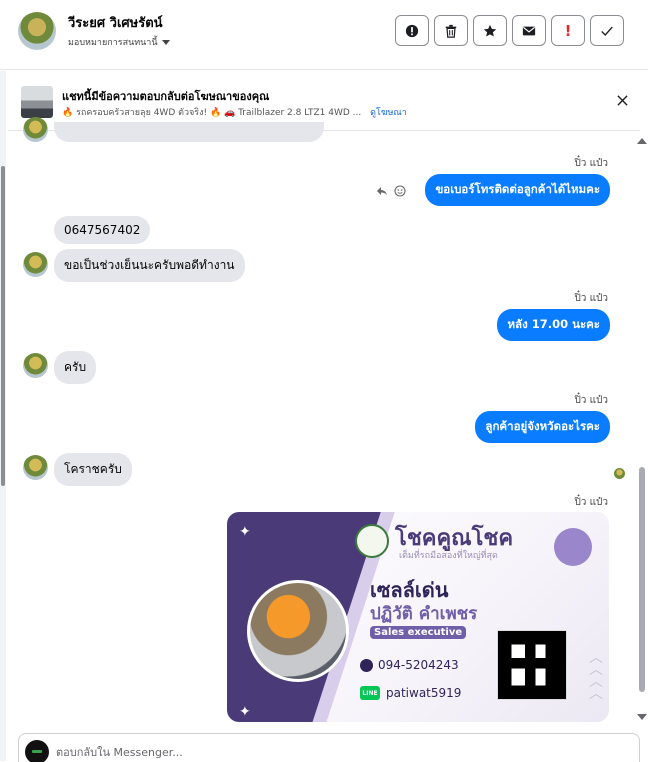 Image resolution: width=648 pixels, height=762 pixels. I want to click on caret-down-icon, so click(165, 42).